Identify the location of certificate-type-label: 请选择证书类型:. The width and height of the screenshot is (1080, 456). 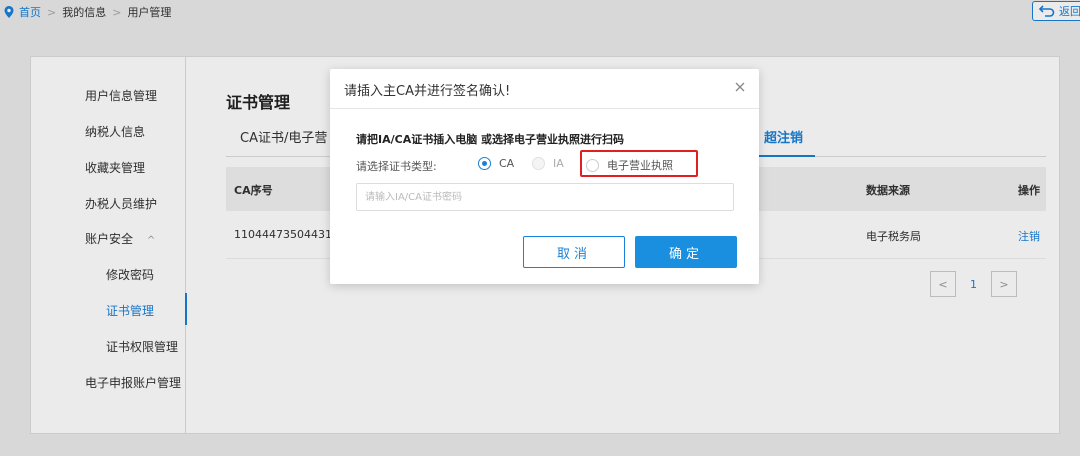
(396, 166).